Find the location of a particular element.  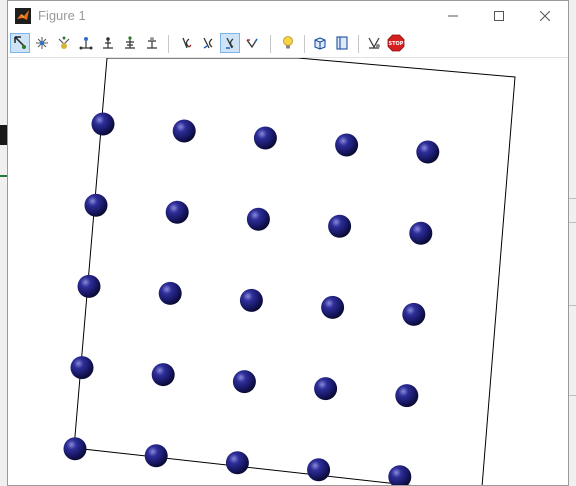

background-app-right is located at coordinates (572, 243).